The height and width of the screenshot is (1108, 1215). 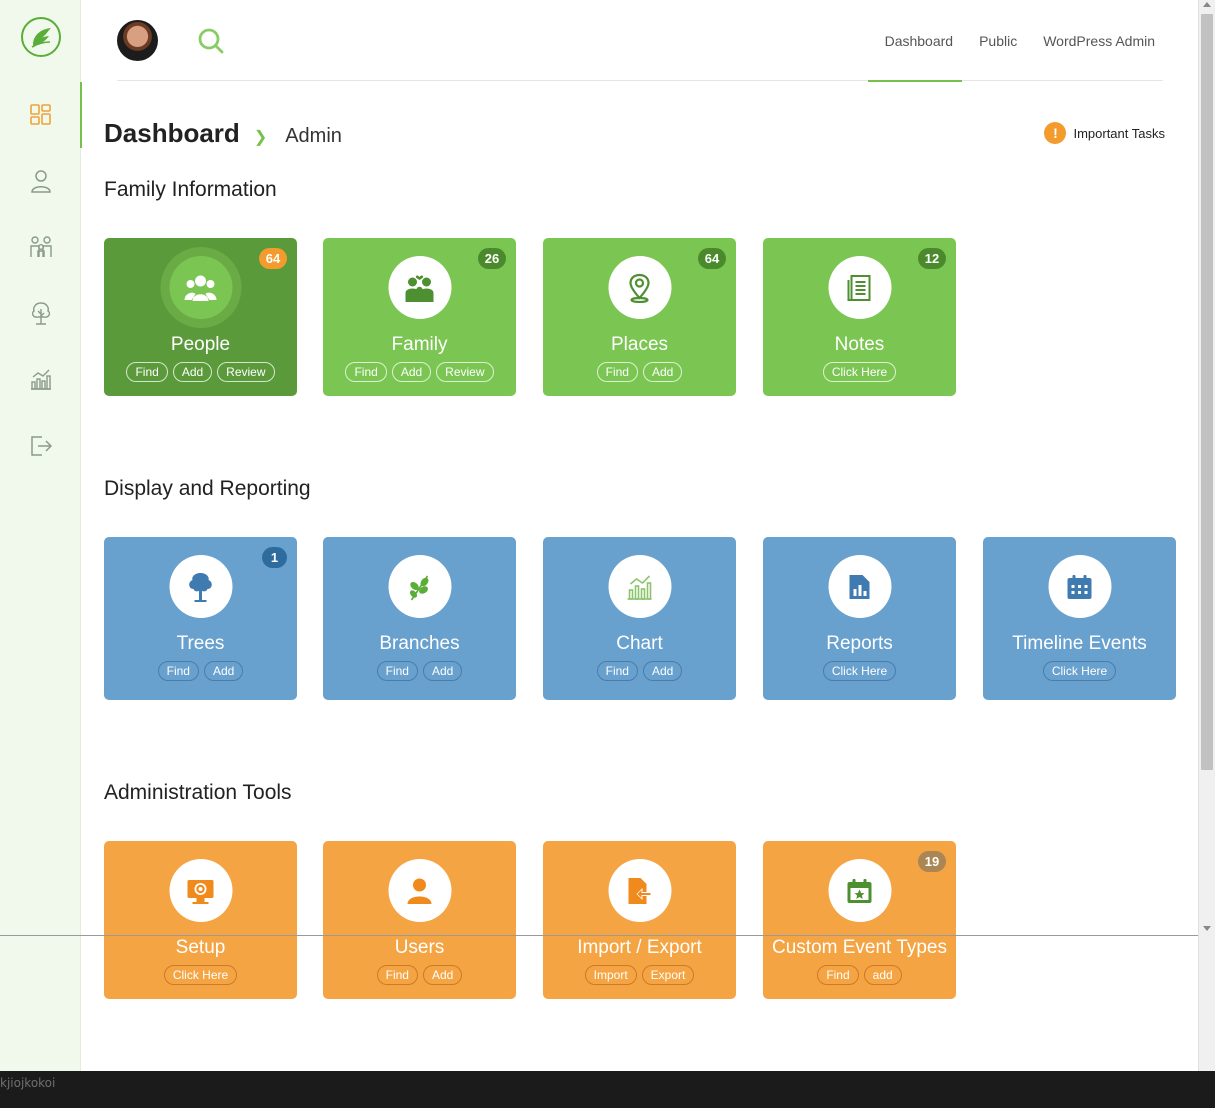 I want to click on sidebar-item-family, so click(x=40, y=247).